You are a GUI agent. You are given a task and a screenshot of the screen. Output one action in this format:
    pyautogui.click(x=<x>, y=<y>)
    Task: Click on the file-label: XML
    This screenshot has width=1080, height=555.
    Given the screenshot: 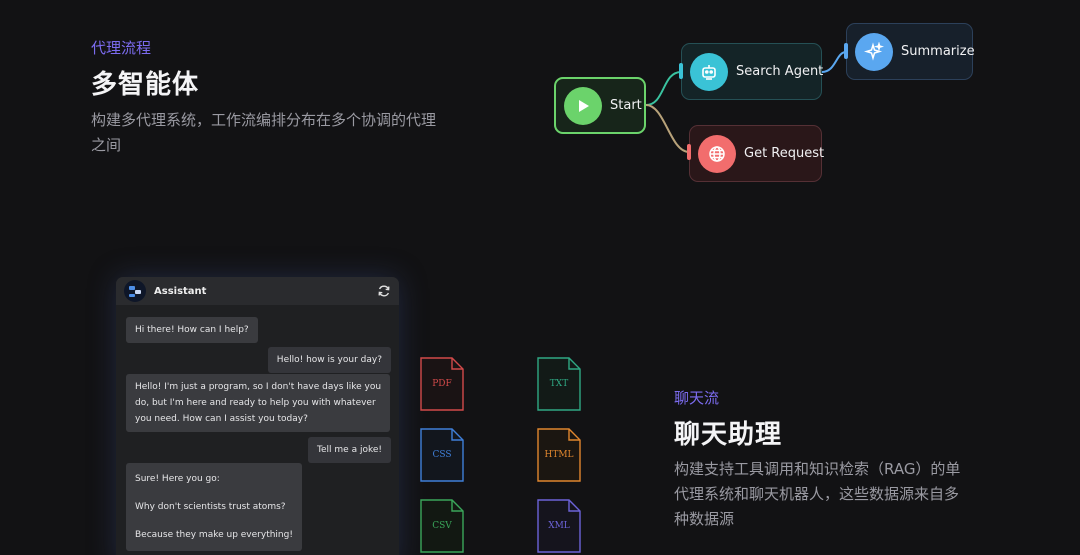 What is the action you would take?
    pyautogui.click(x=559, y=526)
    